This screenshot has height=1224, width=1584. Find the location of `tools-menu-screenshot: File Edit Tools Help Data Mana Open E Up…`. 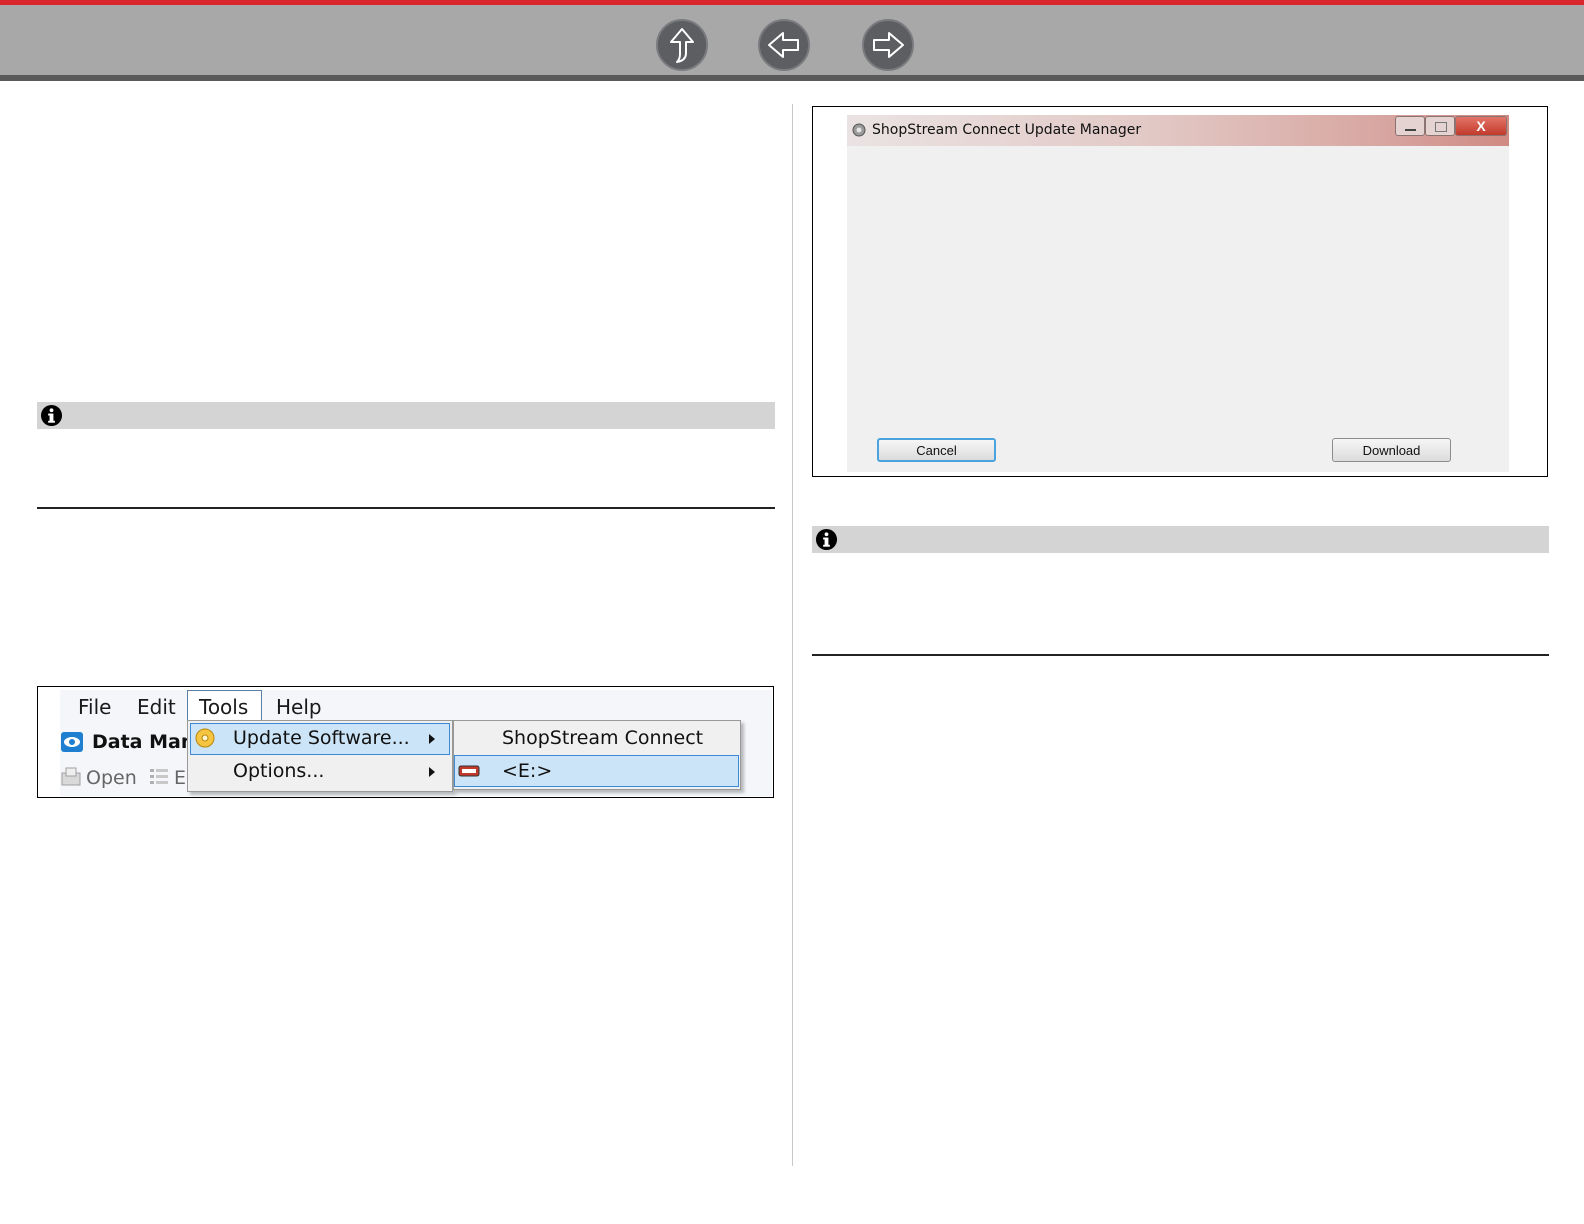

tools-menu-screenshot: File Edit Tools Help Data Mana Open E Up… is located at coordinates (405, 742).